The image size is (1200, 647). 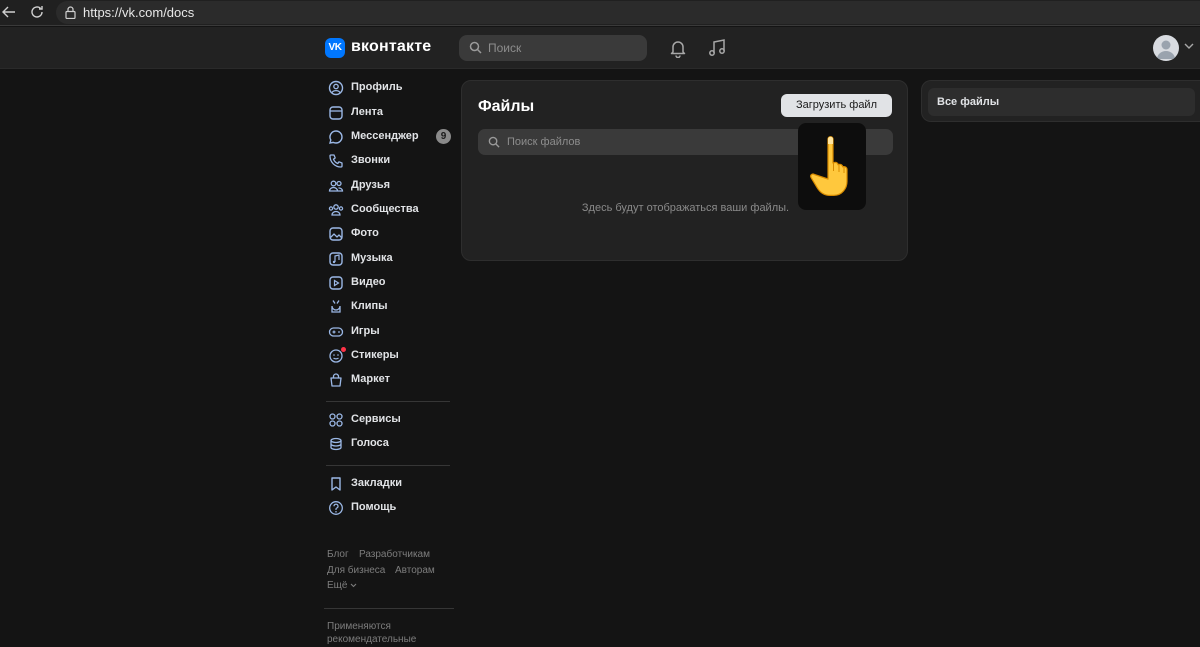 I want to click on sidebar-item-games: Игры, so click(x=388, y=332).